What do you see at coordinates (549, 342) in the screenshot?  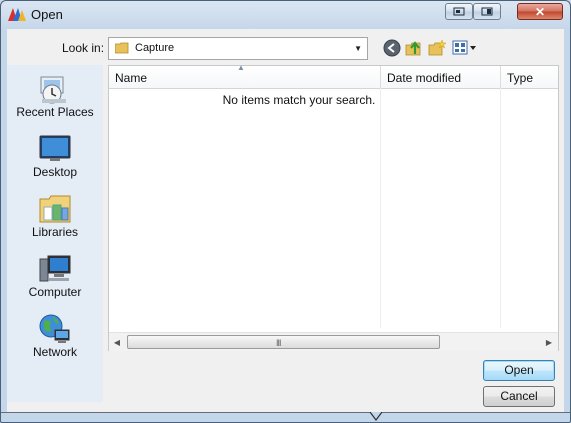 I see `scroll-right-icon: ▶` at bounding box center [549, 342].